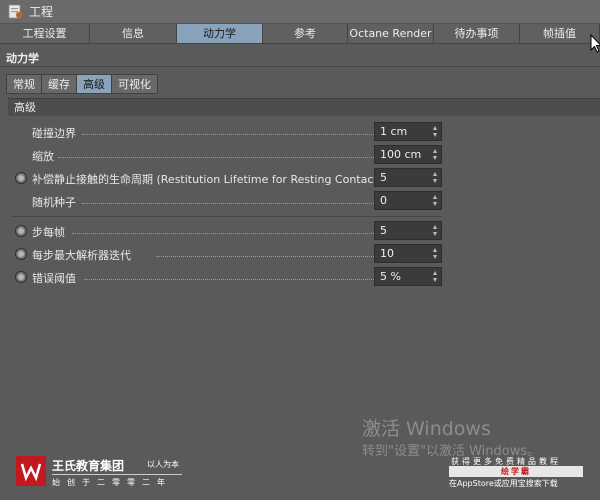 Image resolution: width=600 pixels, height=500 pixels. What do you see at coordinates (390, 276) in the screenshot?
I see `field-value: 5 %` at bounding box center [390, 276].